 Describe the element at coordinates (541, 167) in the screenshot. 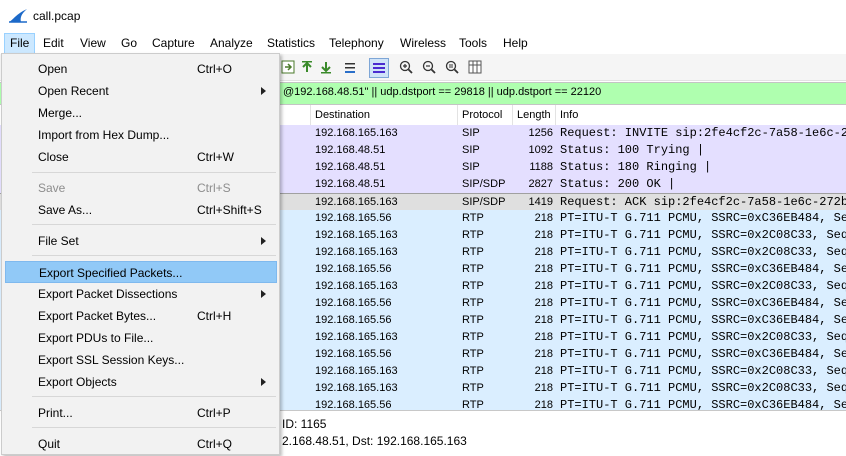

I see `packet-length: 1188` at that location.